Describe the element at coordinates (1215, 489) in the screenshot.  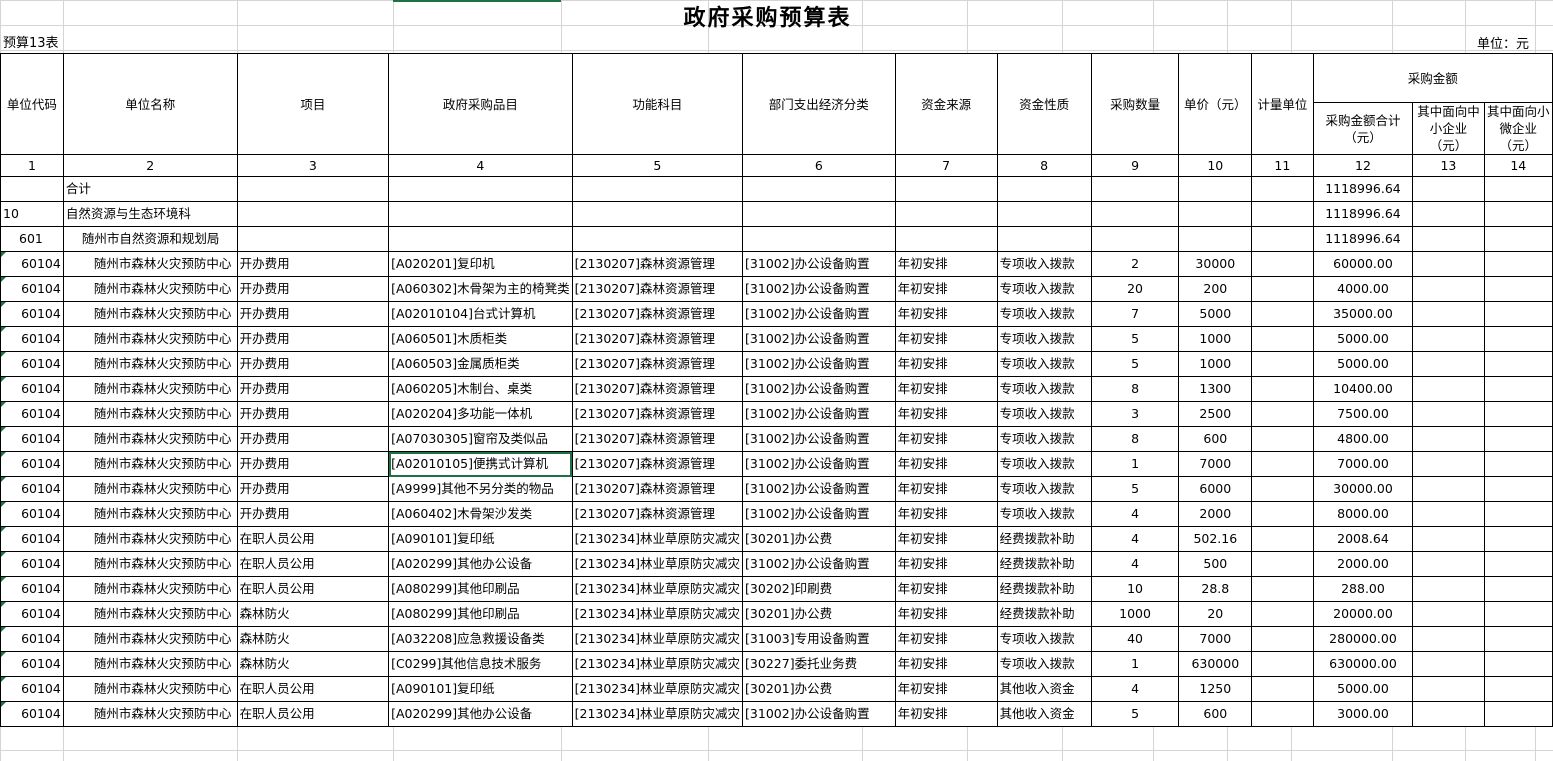
I see `unit-price-cell: 6000` at that location.